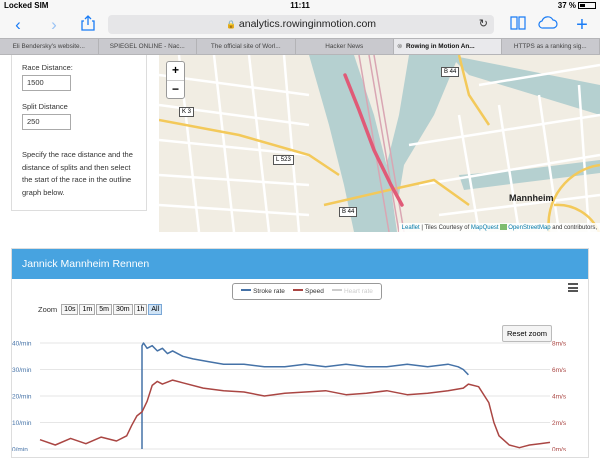 The width and height of the screenshot is (600, 458). I want to click on road-label-k3: K 3, so click(186, 112).